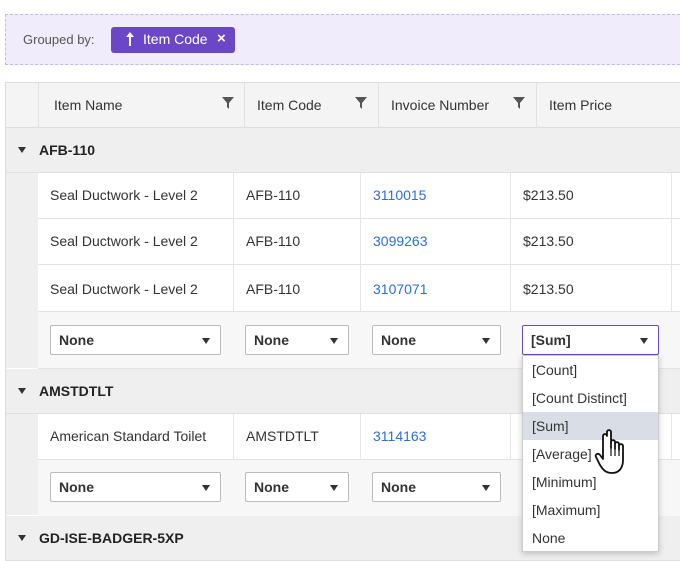 The height and width of the screenshot is (561, 680). Describe the element at coordinates (566, 510) in the screenshot. I see `option-label: [Maximum]` at that location.